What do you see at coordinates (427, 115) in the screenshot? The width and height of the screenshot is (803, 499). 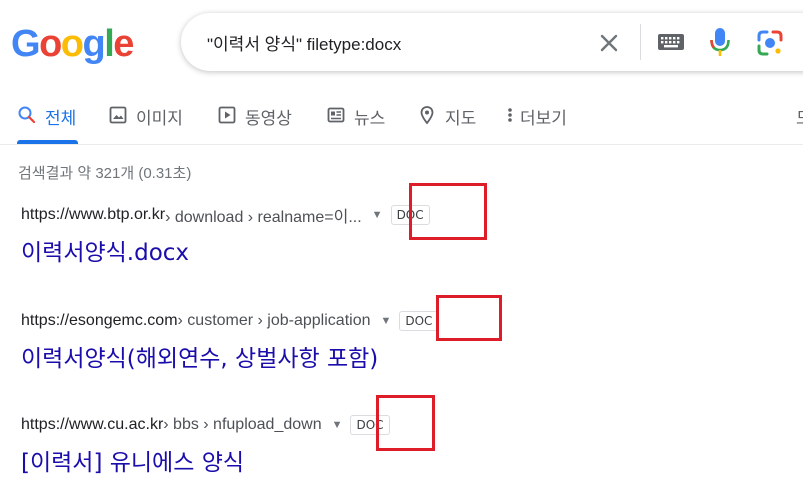 I see `map-pin-icon` at bounding box center [427, 115].